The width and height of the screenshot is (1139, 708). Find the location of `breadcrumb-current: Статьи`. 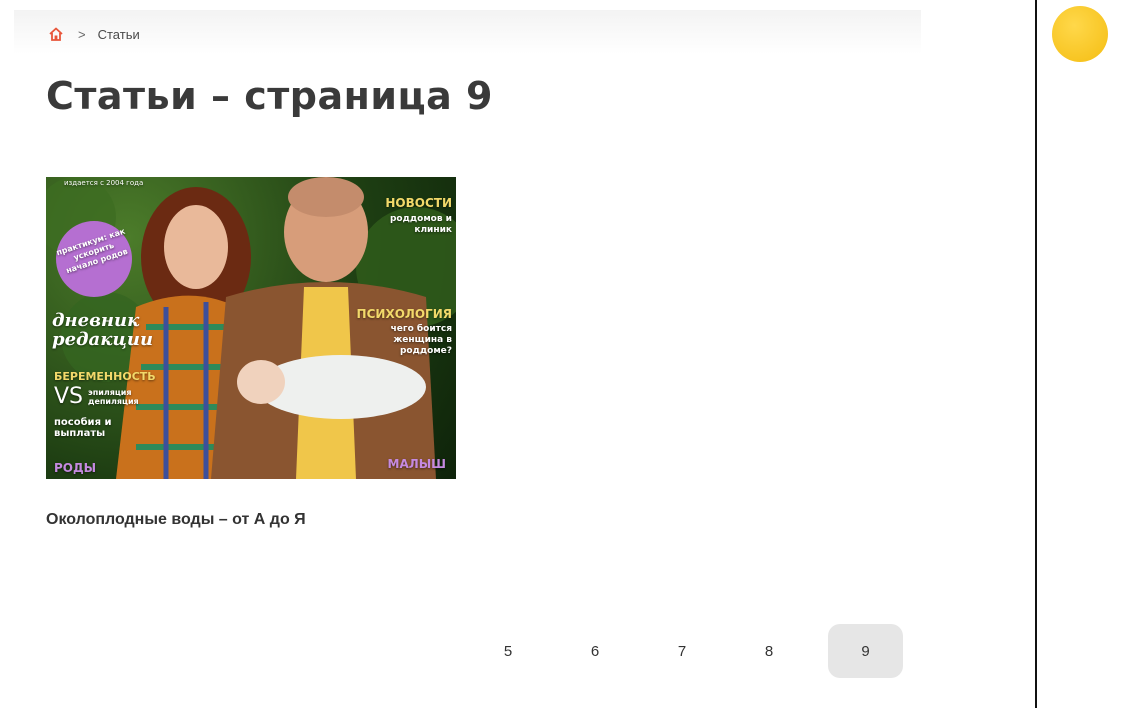

breadcrumb-current: Статьи is located at coordinates (118, 34).